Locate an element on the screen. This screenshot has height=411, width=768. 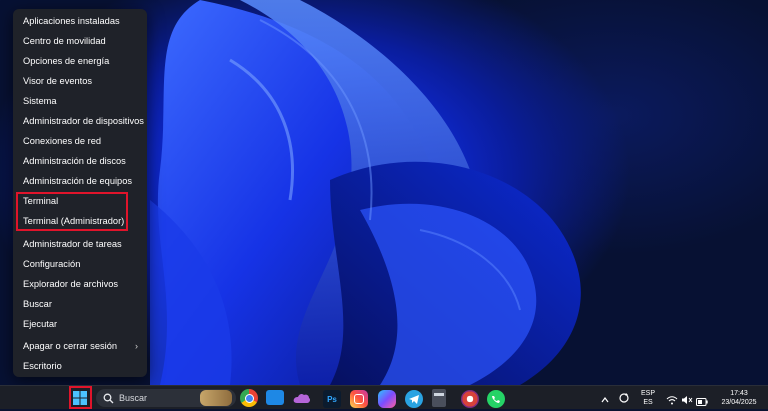
menu-item-network-connections: Conexiones de red is located at coordinates (80, 141).